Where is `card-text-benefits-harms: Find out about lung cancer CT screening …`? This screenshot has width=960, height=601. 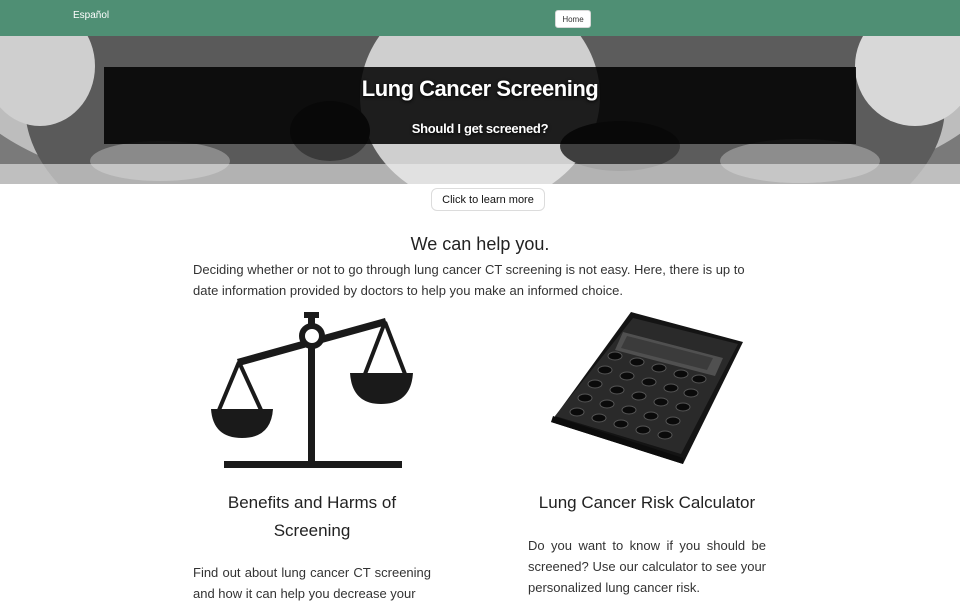 card-text-benefits-harms: Find out about lung cancer CT screening … is located at coordinates (312, 583).